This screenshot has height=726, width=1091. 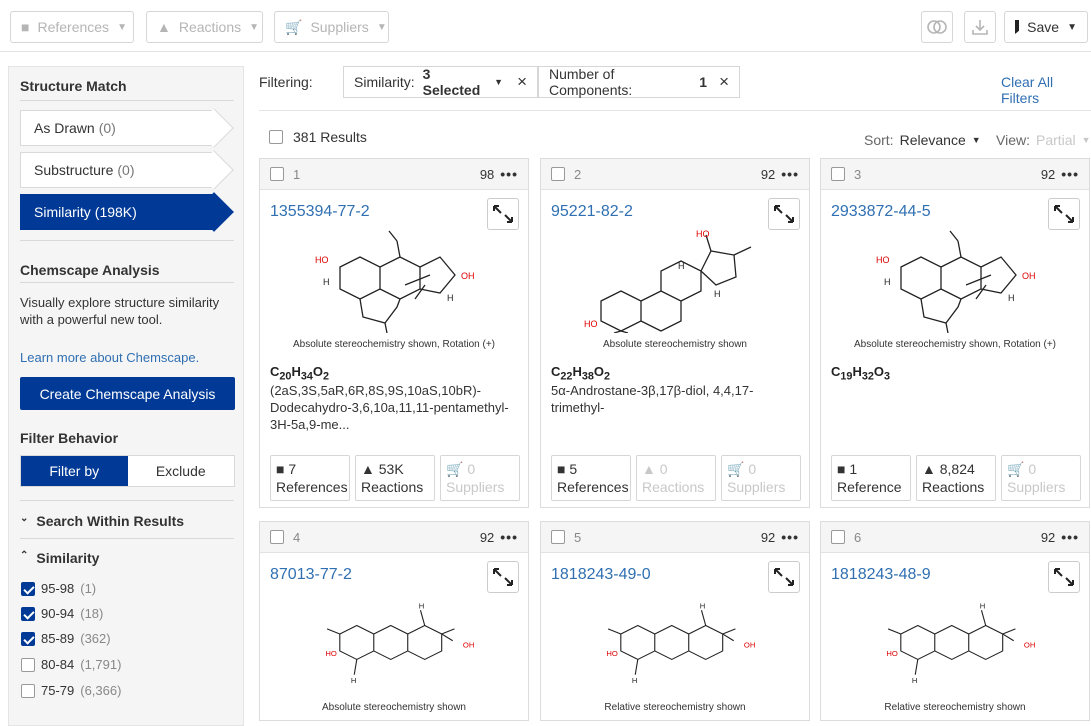 I want to click on save-button: Save ▼, so click(x=1046, y=27).